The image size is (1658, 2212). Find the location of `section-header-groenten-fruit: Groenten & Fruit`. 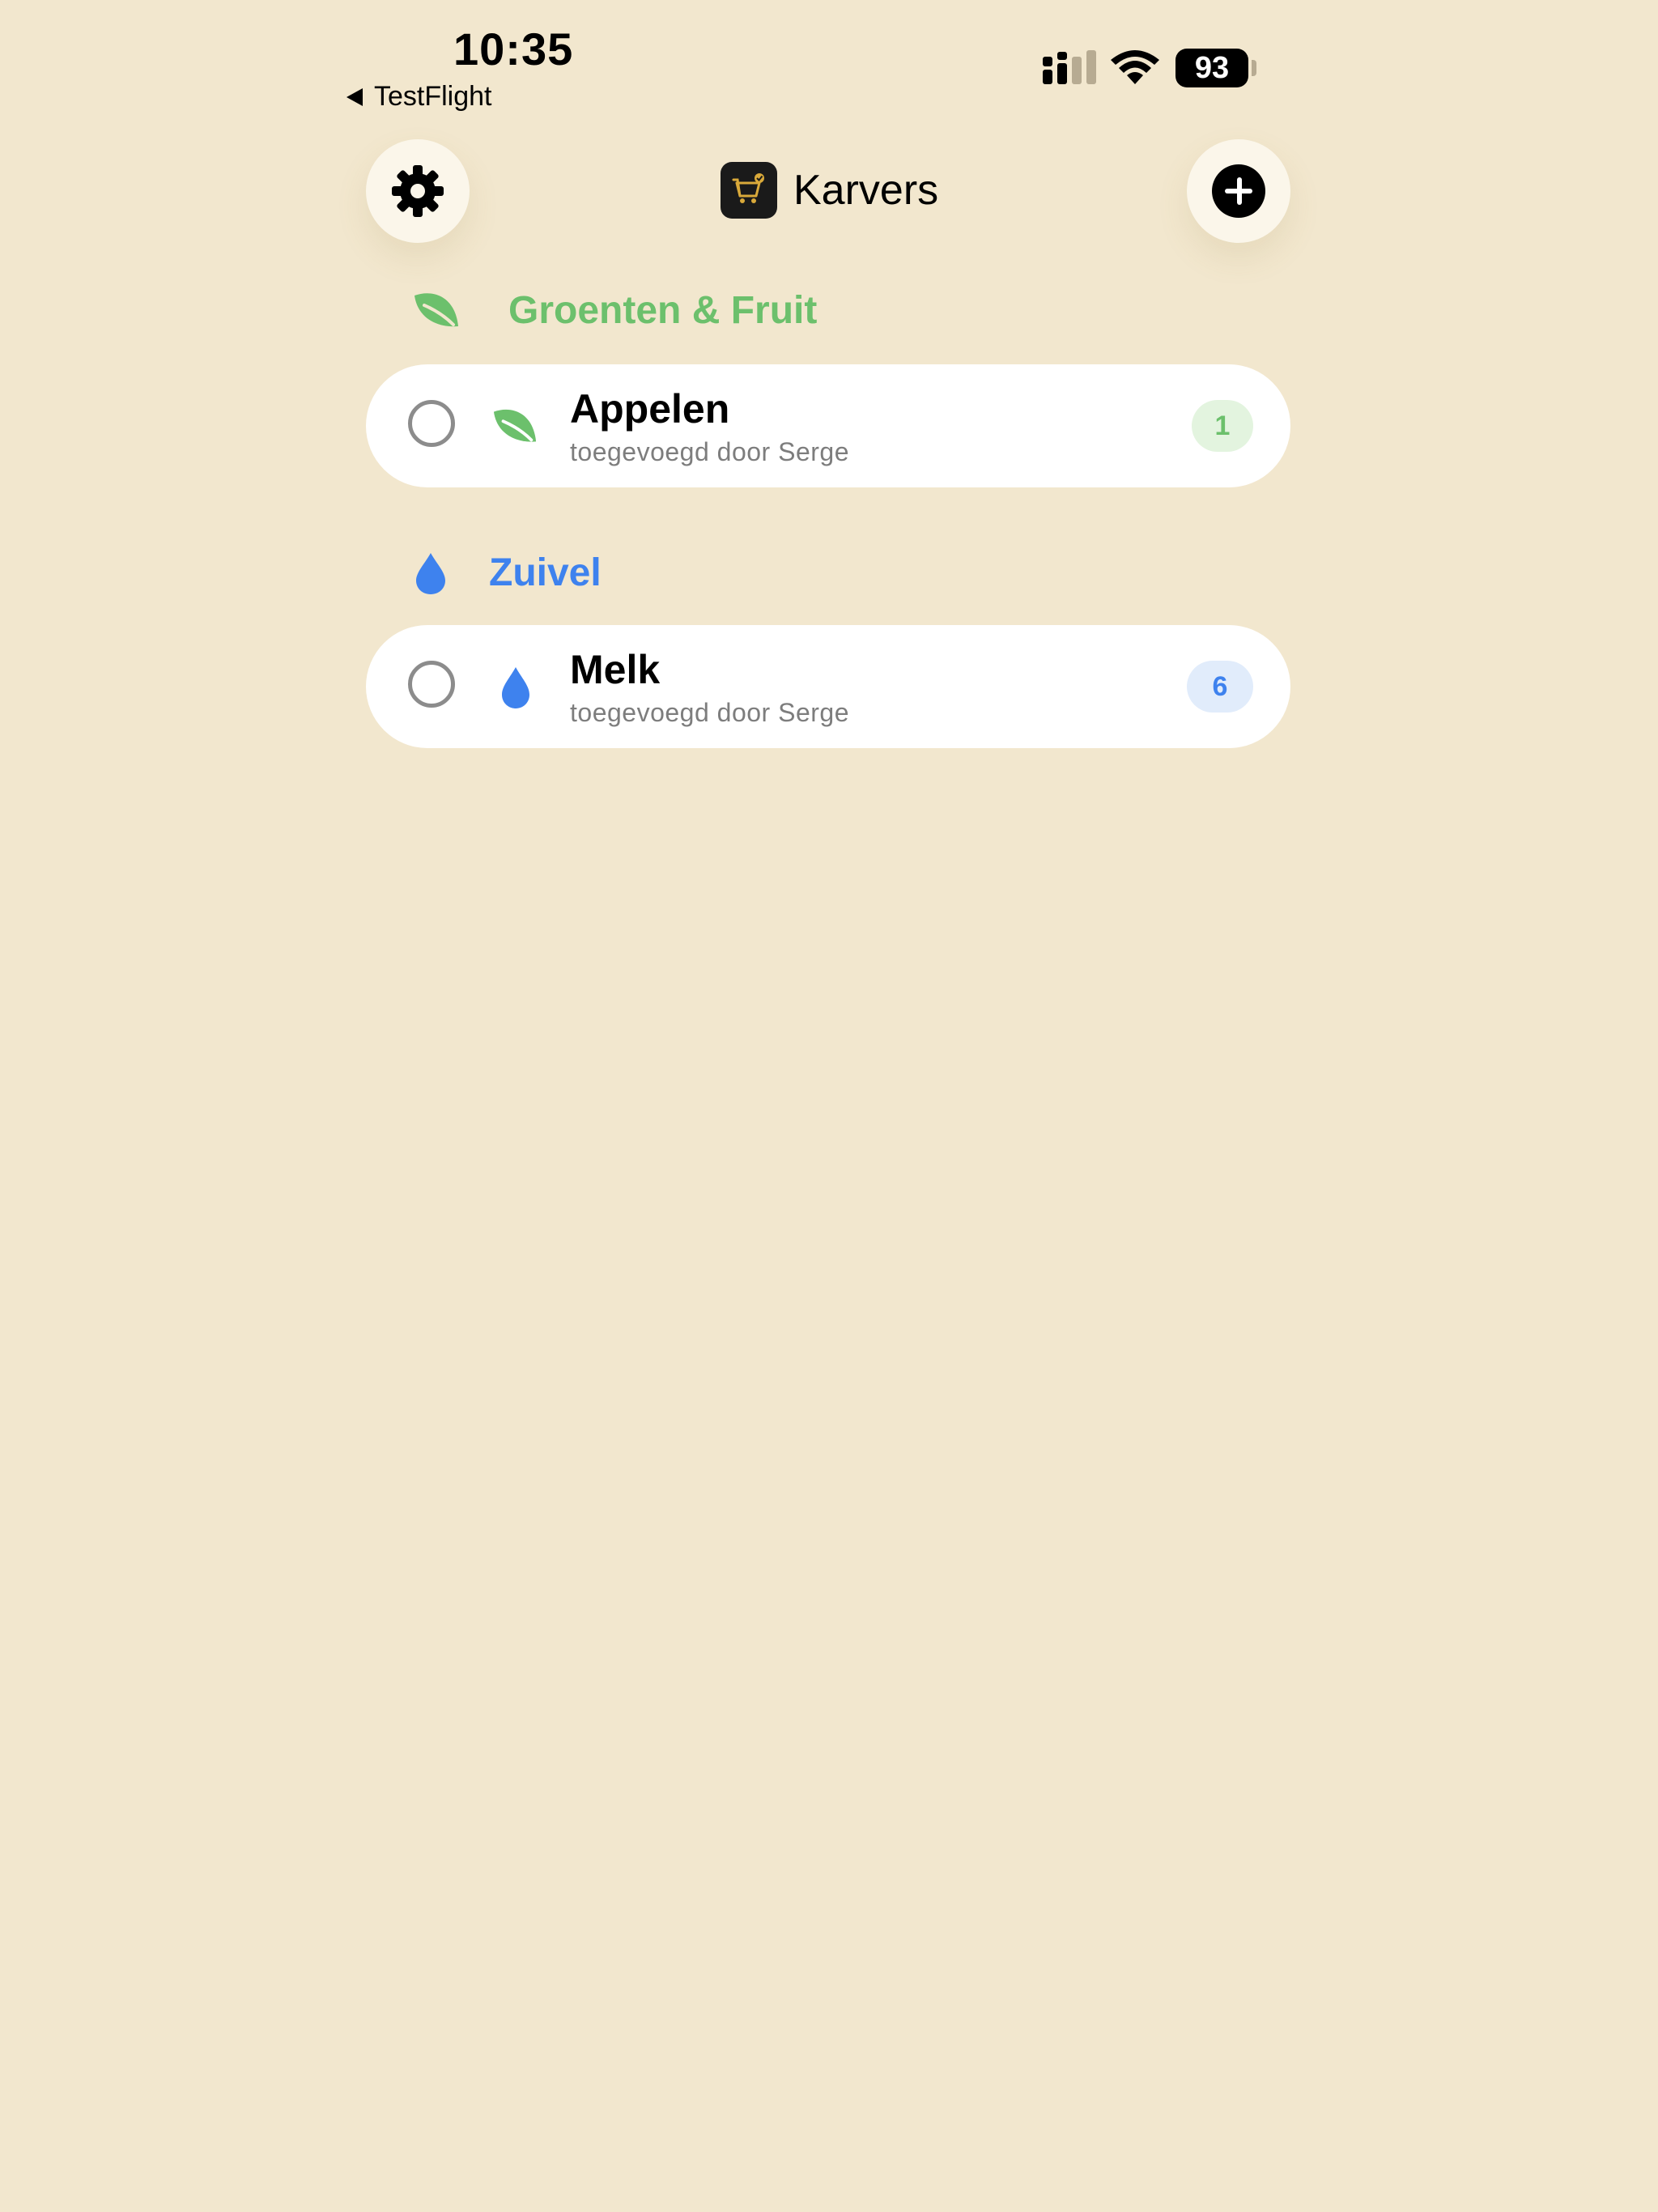

section-header-groenten-fruit: Groenten & Fruit is located at coordinates (615, 311).